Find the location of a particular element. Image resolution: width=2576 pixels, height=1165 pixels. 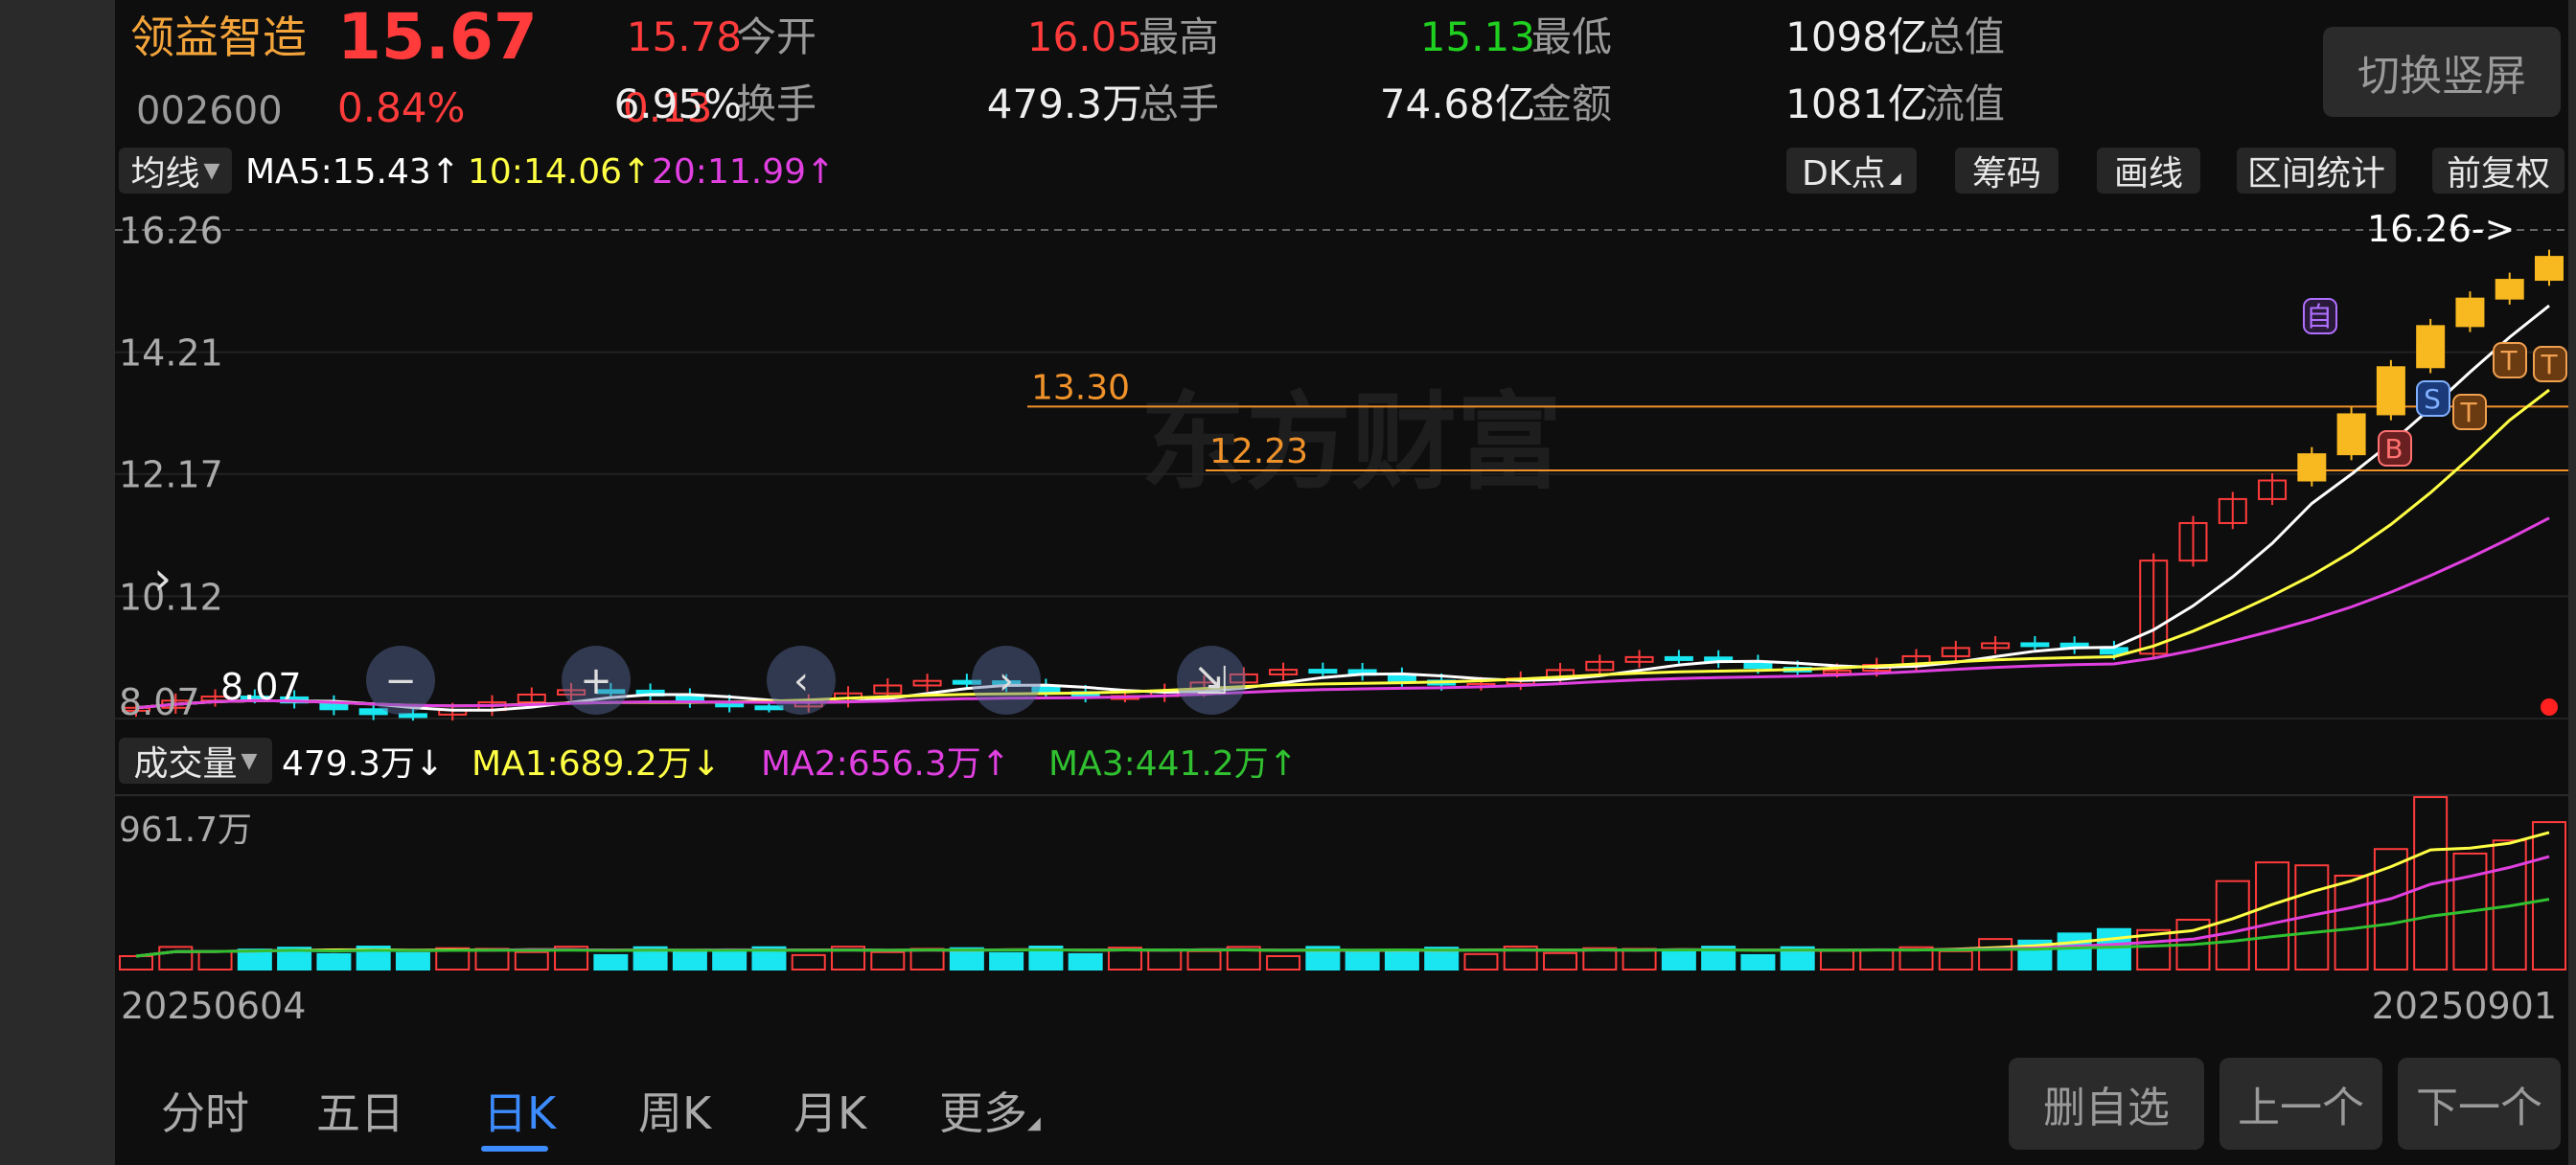

turnover-value: 6.95% is located at coordinates (677, 103).